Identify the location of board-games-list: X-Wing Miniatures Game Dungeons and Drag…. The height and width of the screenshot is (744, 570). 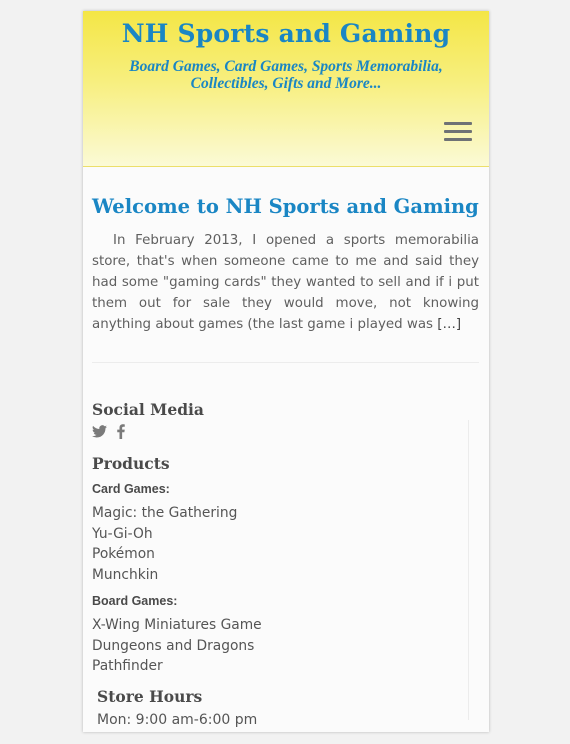
(285, 646).